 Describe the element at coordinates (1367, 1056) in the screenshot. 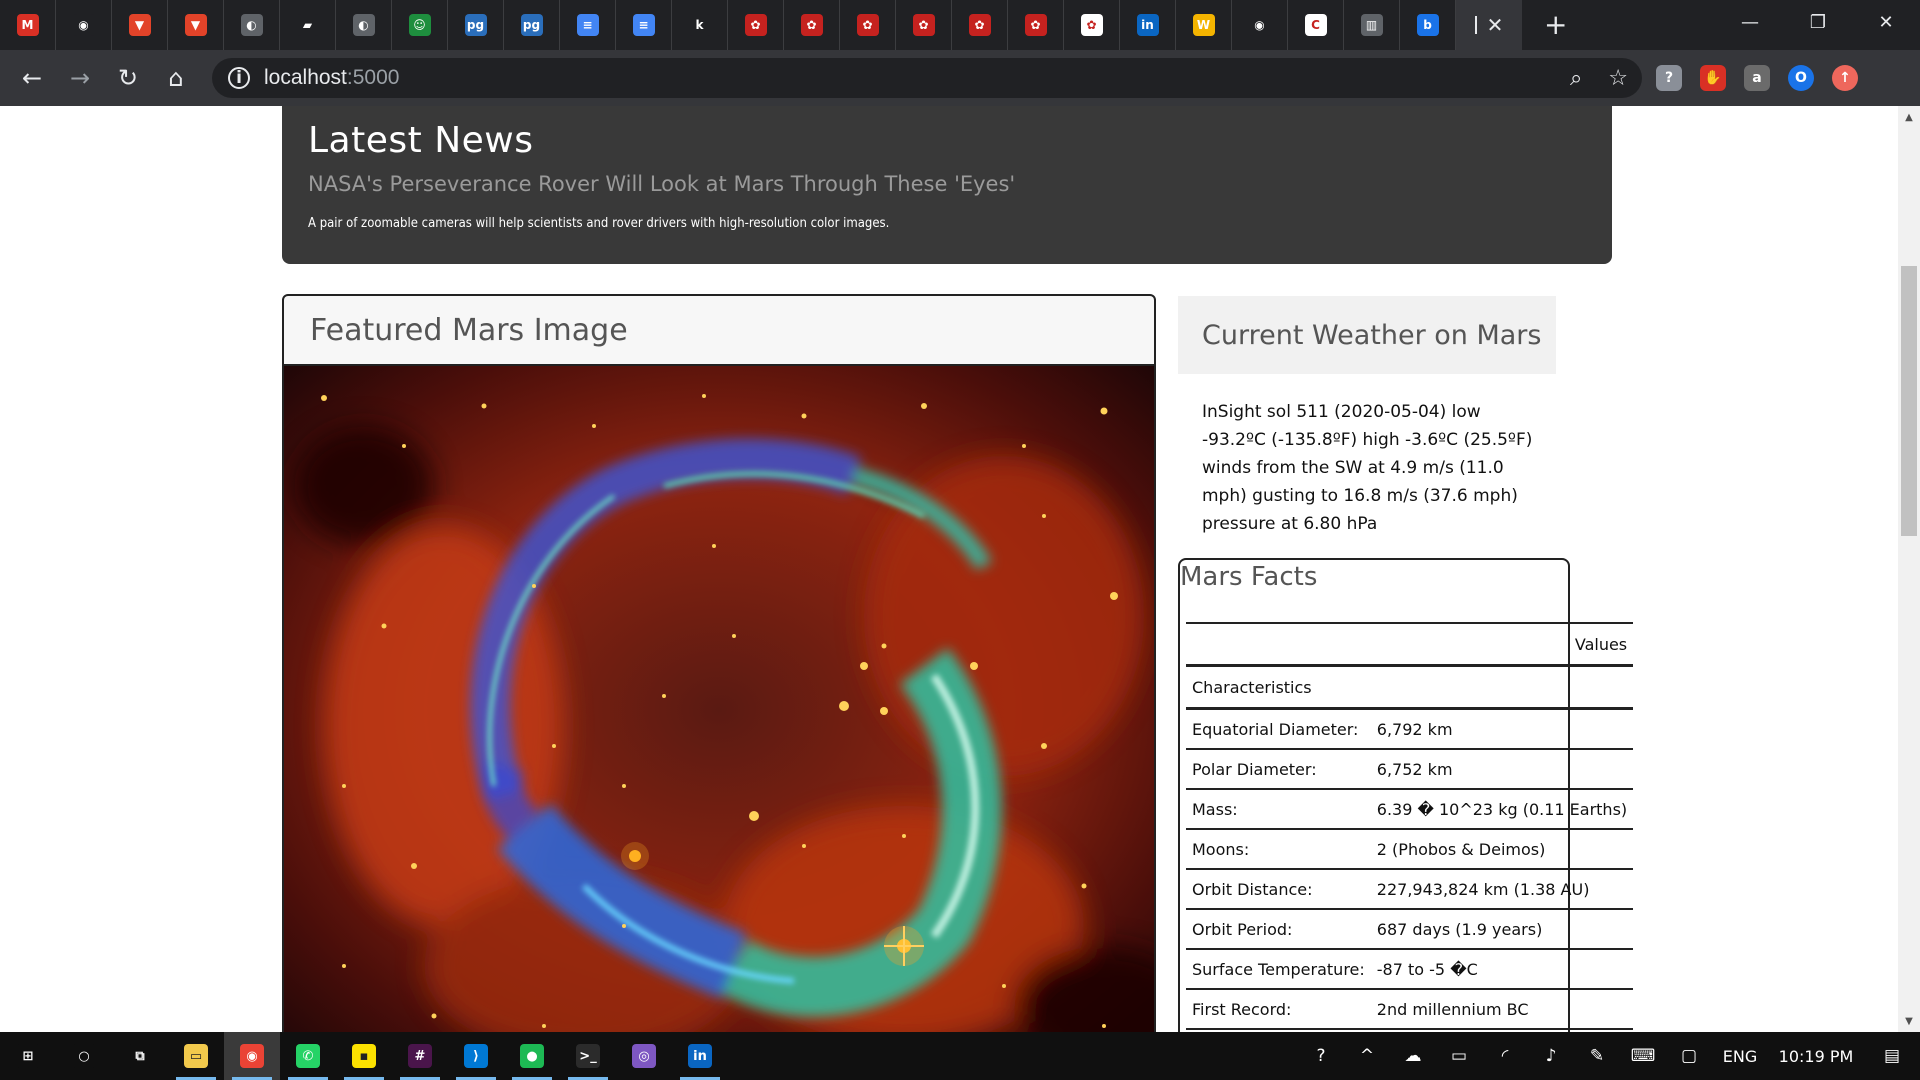

I see `chevron-up-icon: ^` at that location.